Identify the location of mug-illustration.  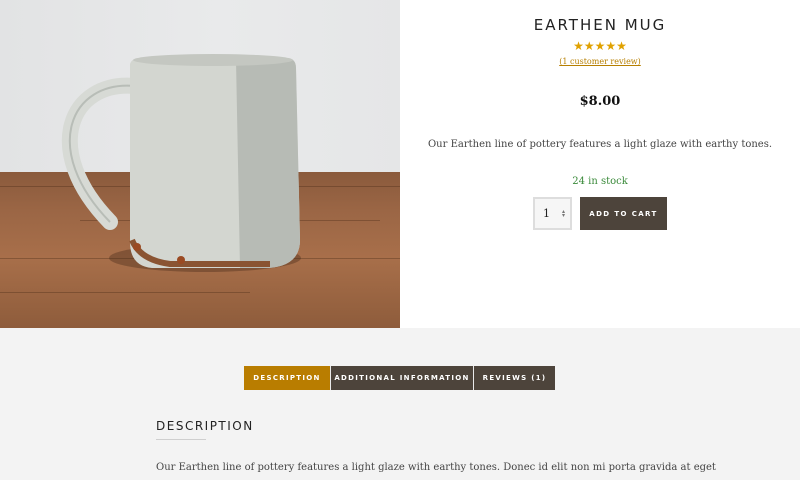
(181, 163).